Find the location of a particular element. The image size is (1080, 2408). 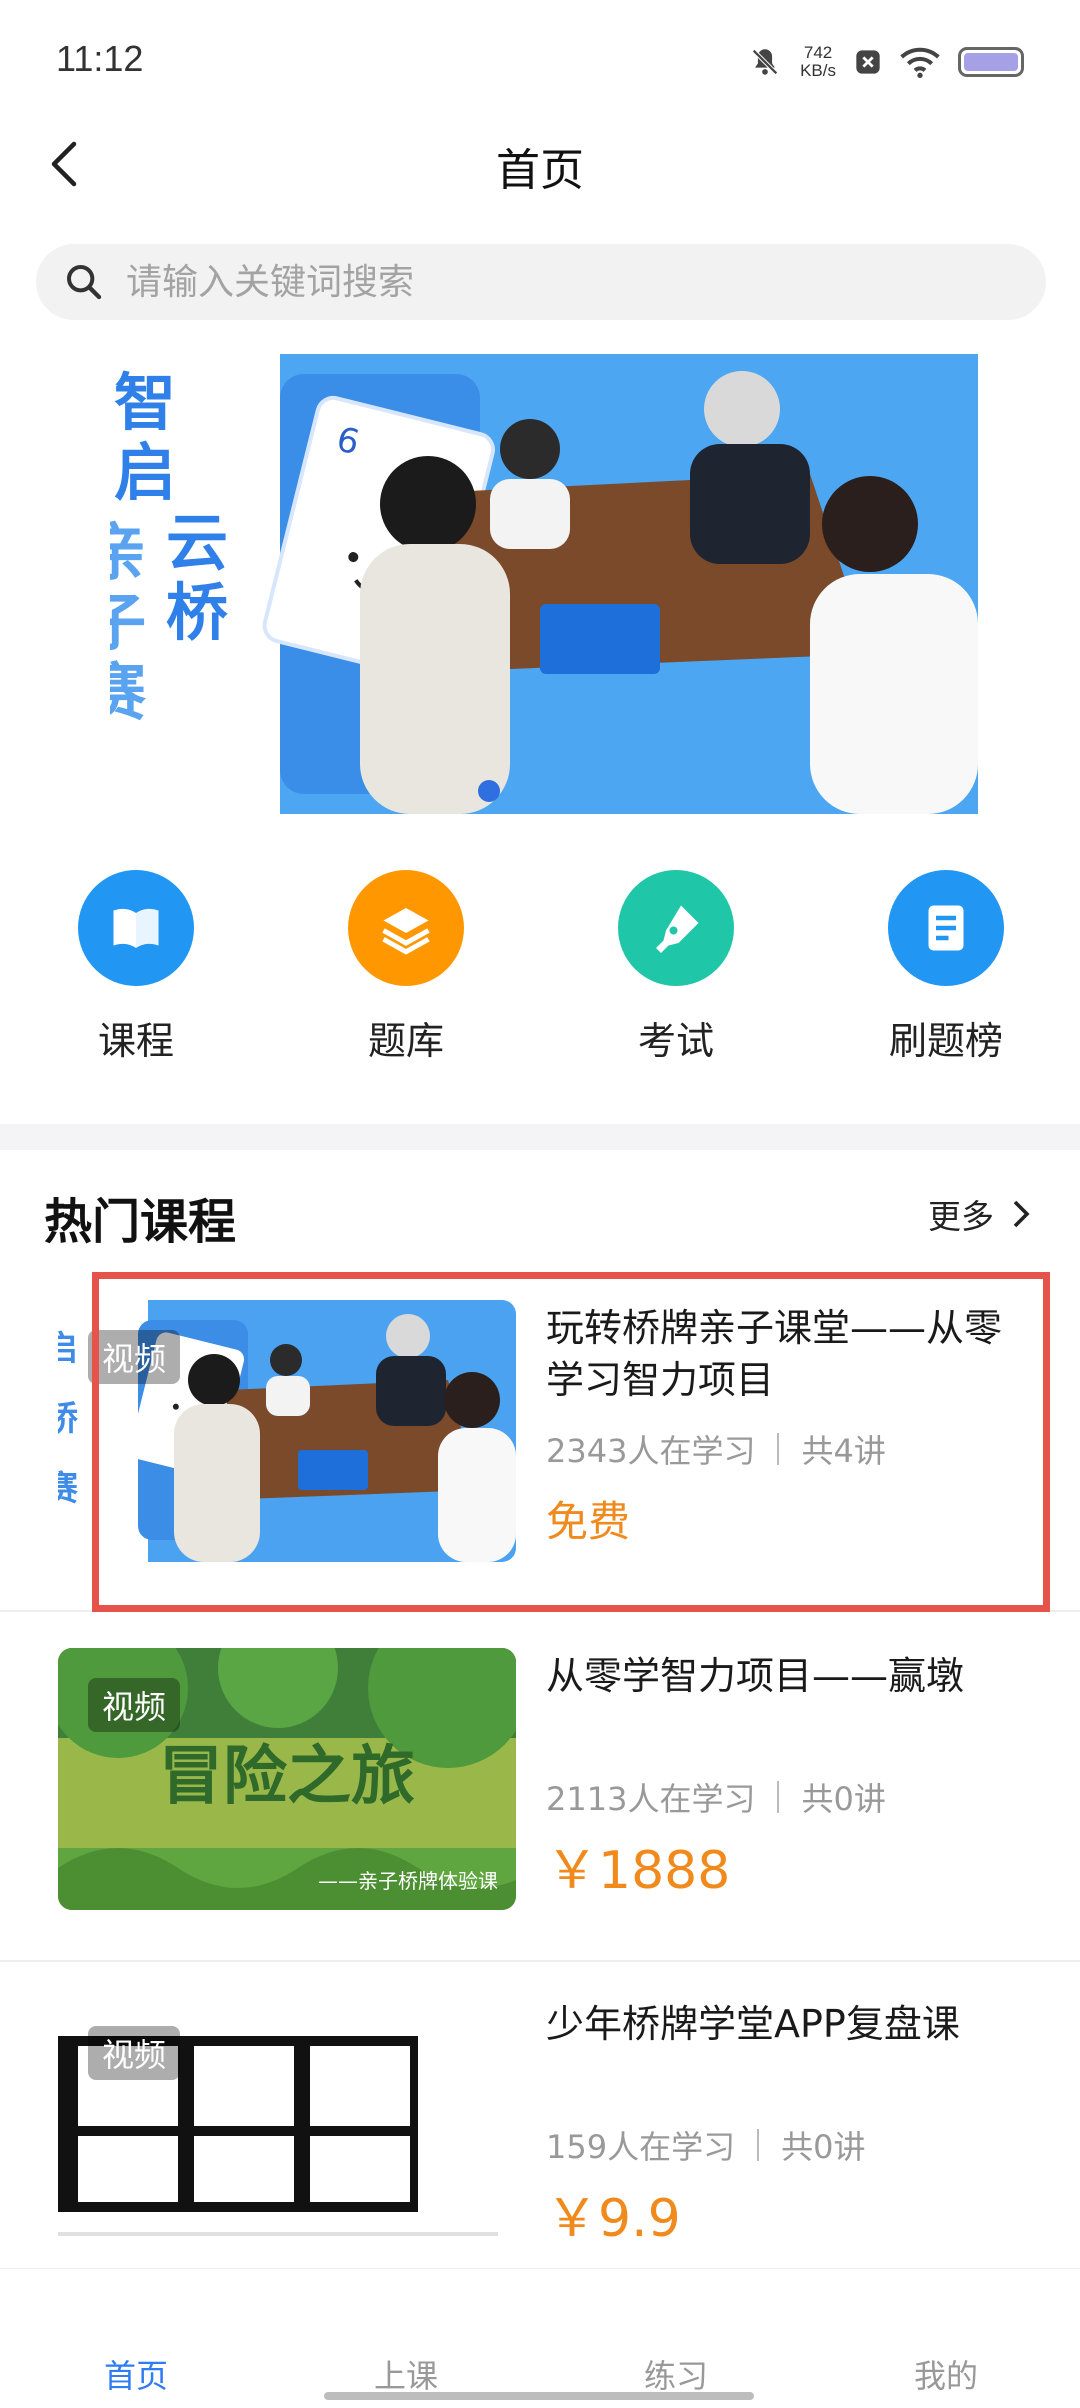

tab-home: 首页 is located at coordinates (136, 2374).